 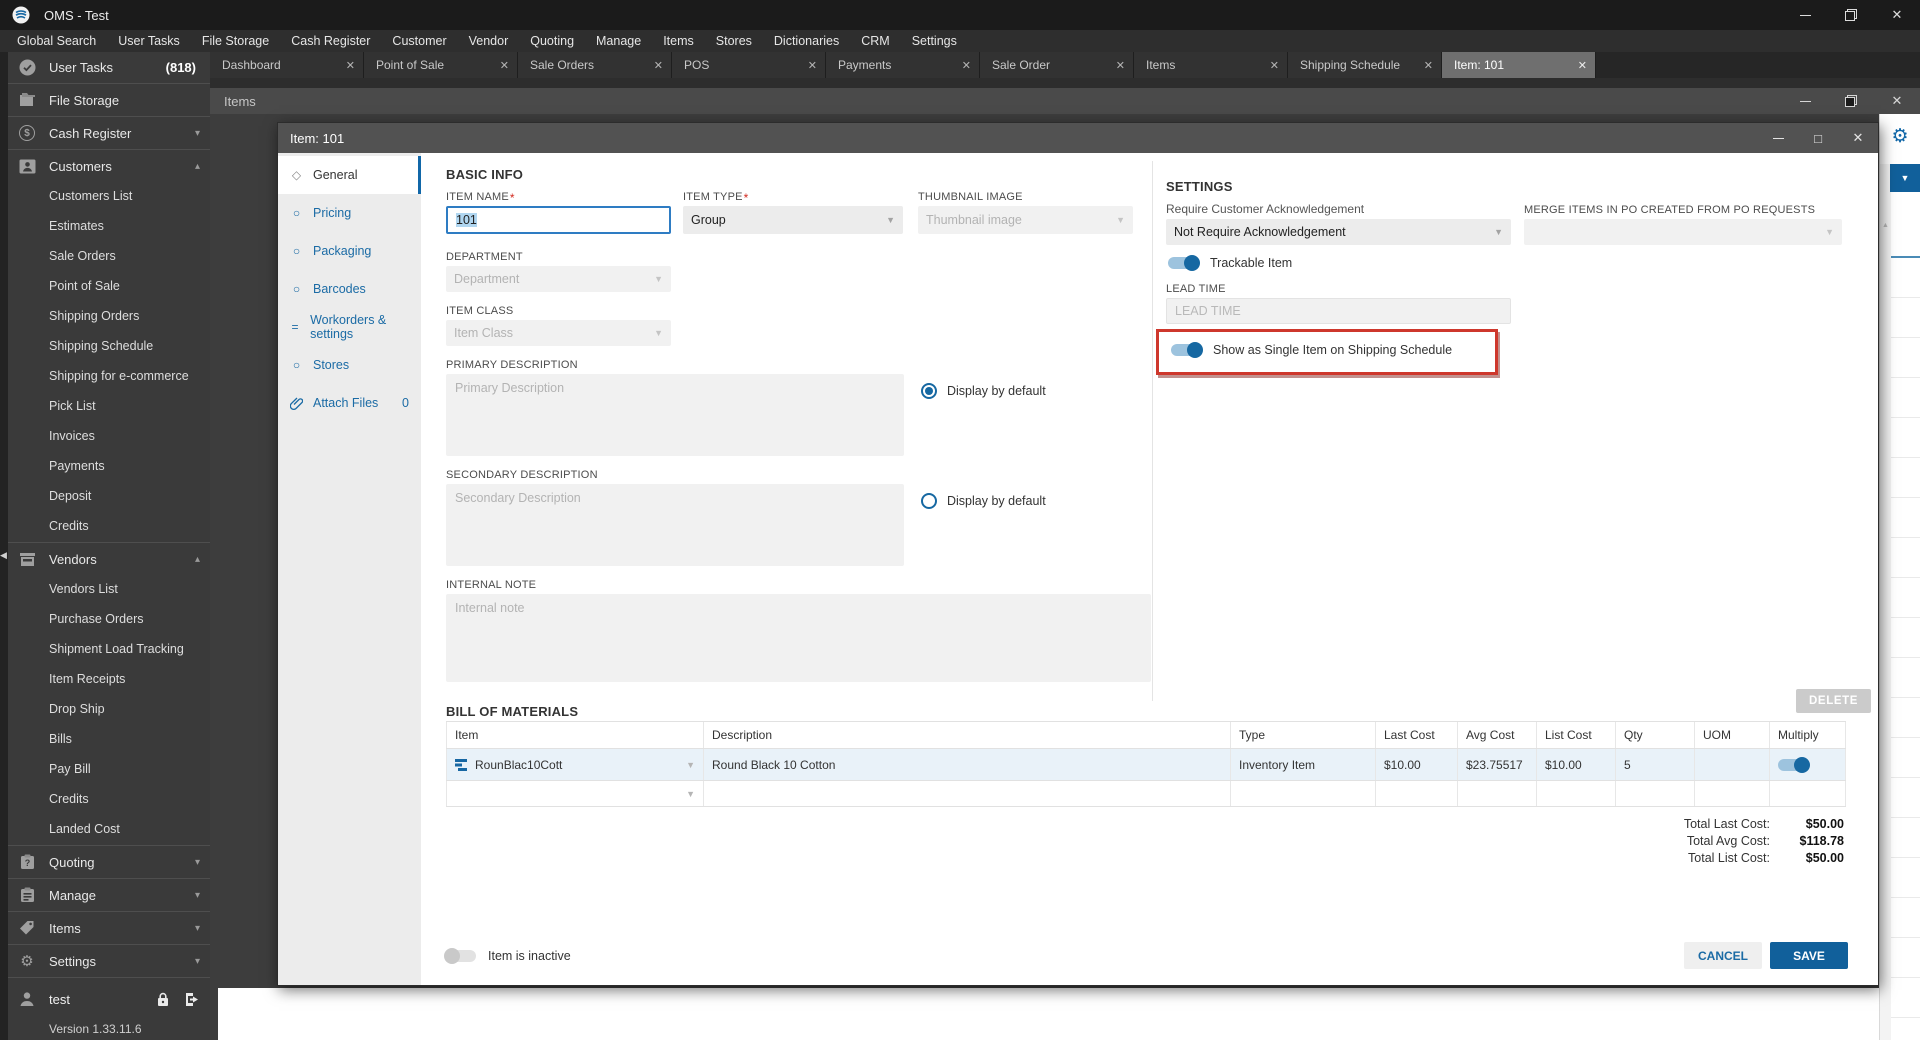 What do you see at coordinates (109, 496) in the screenshot?
I see `sidebar-item-deposit: Deposit` at bounding box center [109, 496].